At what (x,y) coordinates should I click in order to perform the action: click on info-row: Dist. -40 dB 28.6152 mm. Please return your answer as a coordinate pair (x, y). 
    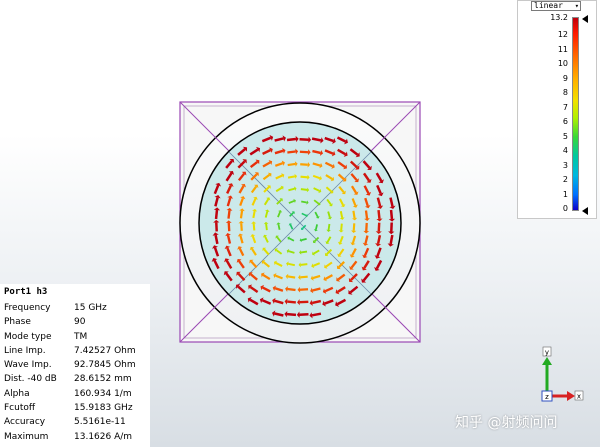
    Looking at the image, I should click on (77, 379).